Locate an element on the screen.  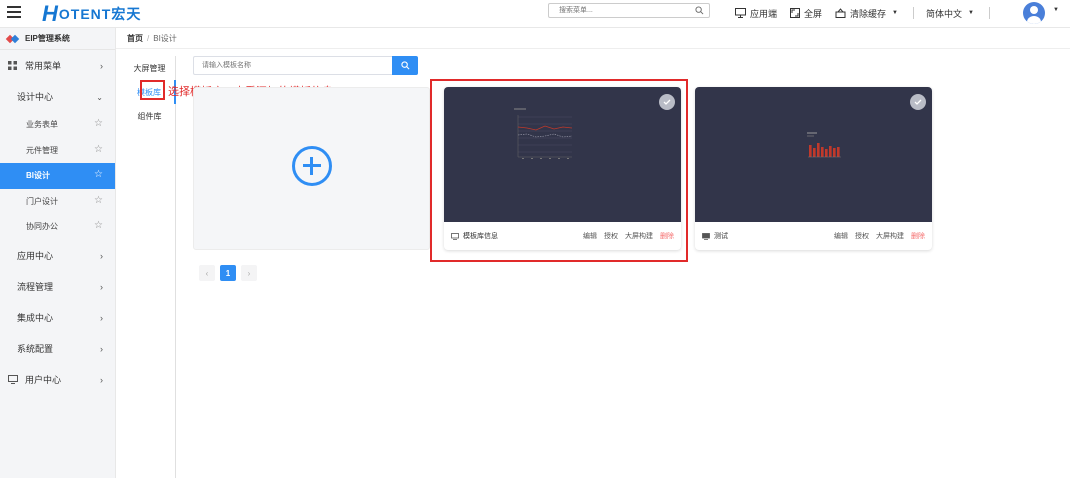
chevron-down-icon: ⌄ is located at coordinates (99, 97).